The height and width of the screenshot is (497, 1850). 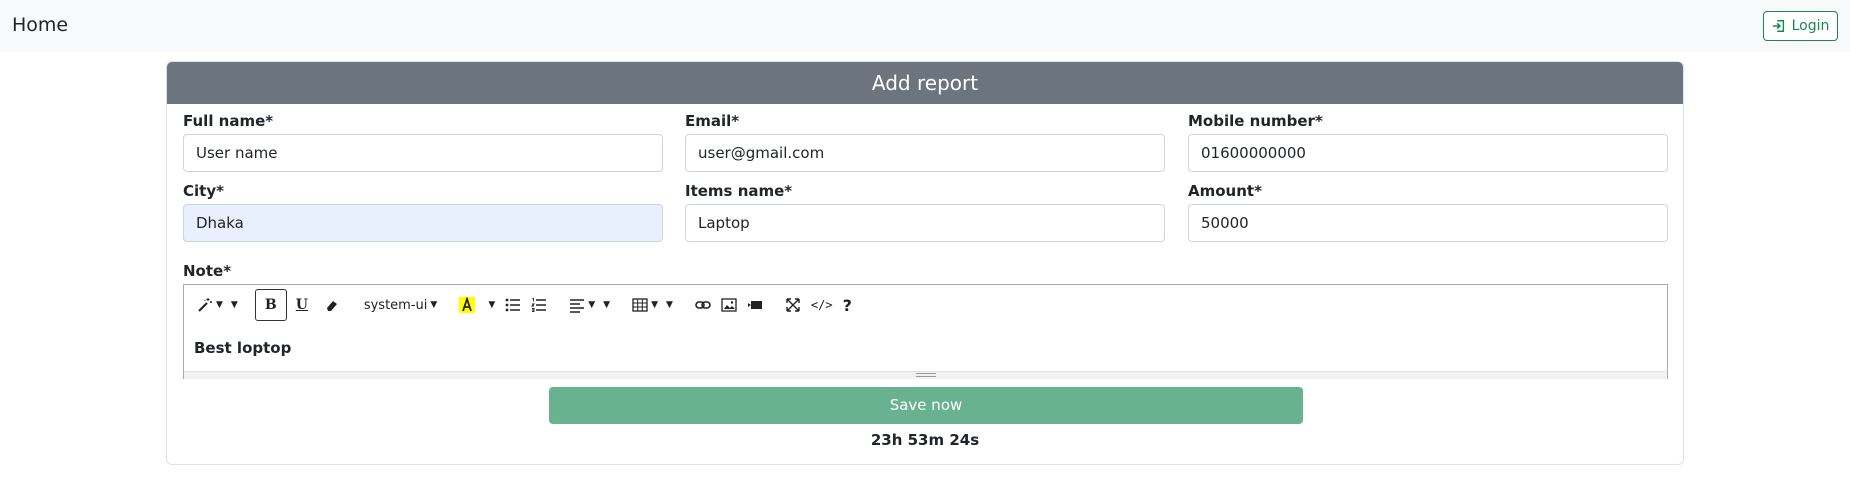 I want to click on city-input: Dhaka, so click(x=423, y=223).